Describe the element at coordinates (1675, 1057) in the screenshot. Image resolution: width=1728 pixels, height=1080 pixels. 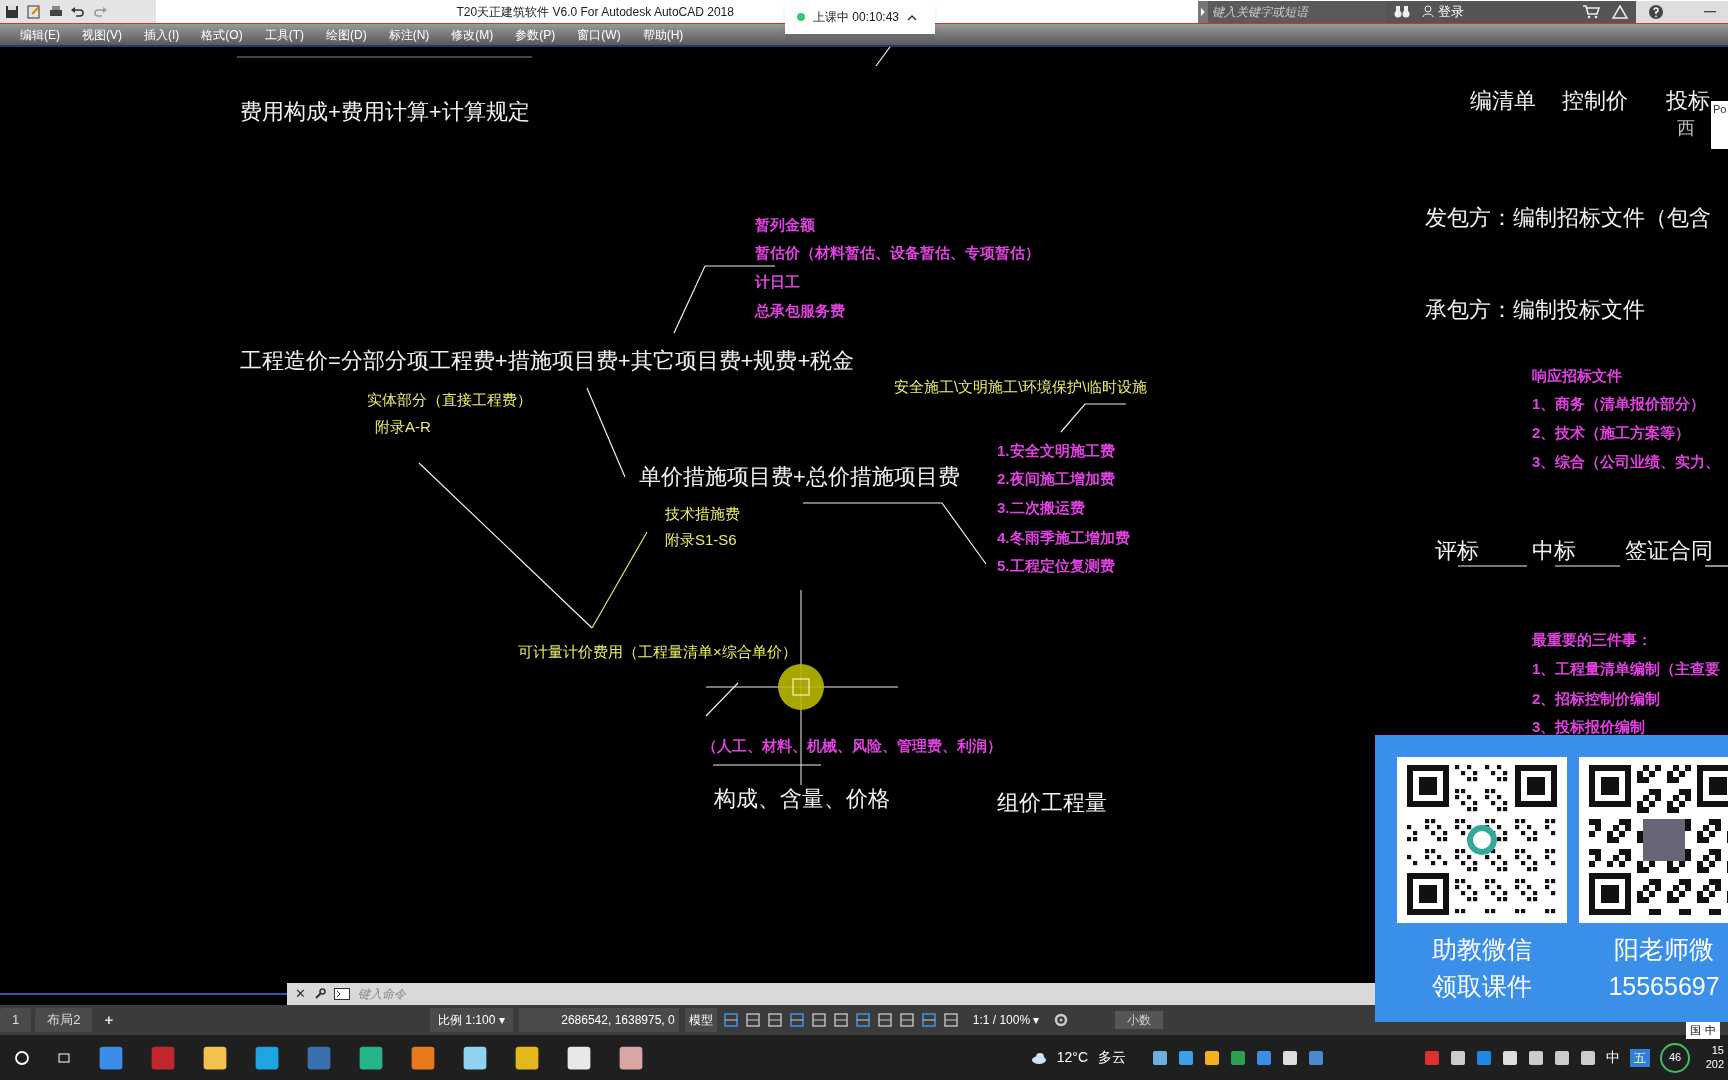
I see `progress-badge: 46` at that location.